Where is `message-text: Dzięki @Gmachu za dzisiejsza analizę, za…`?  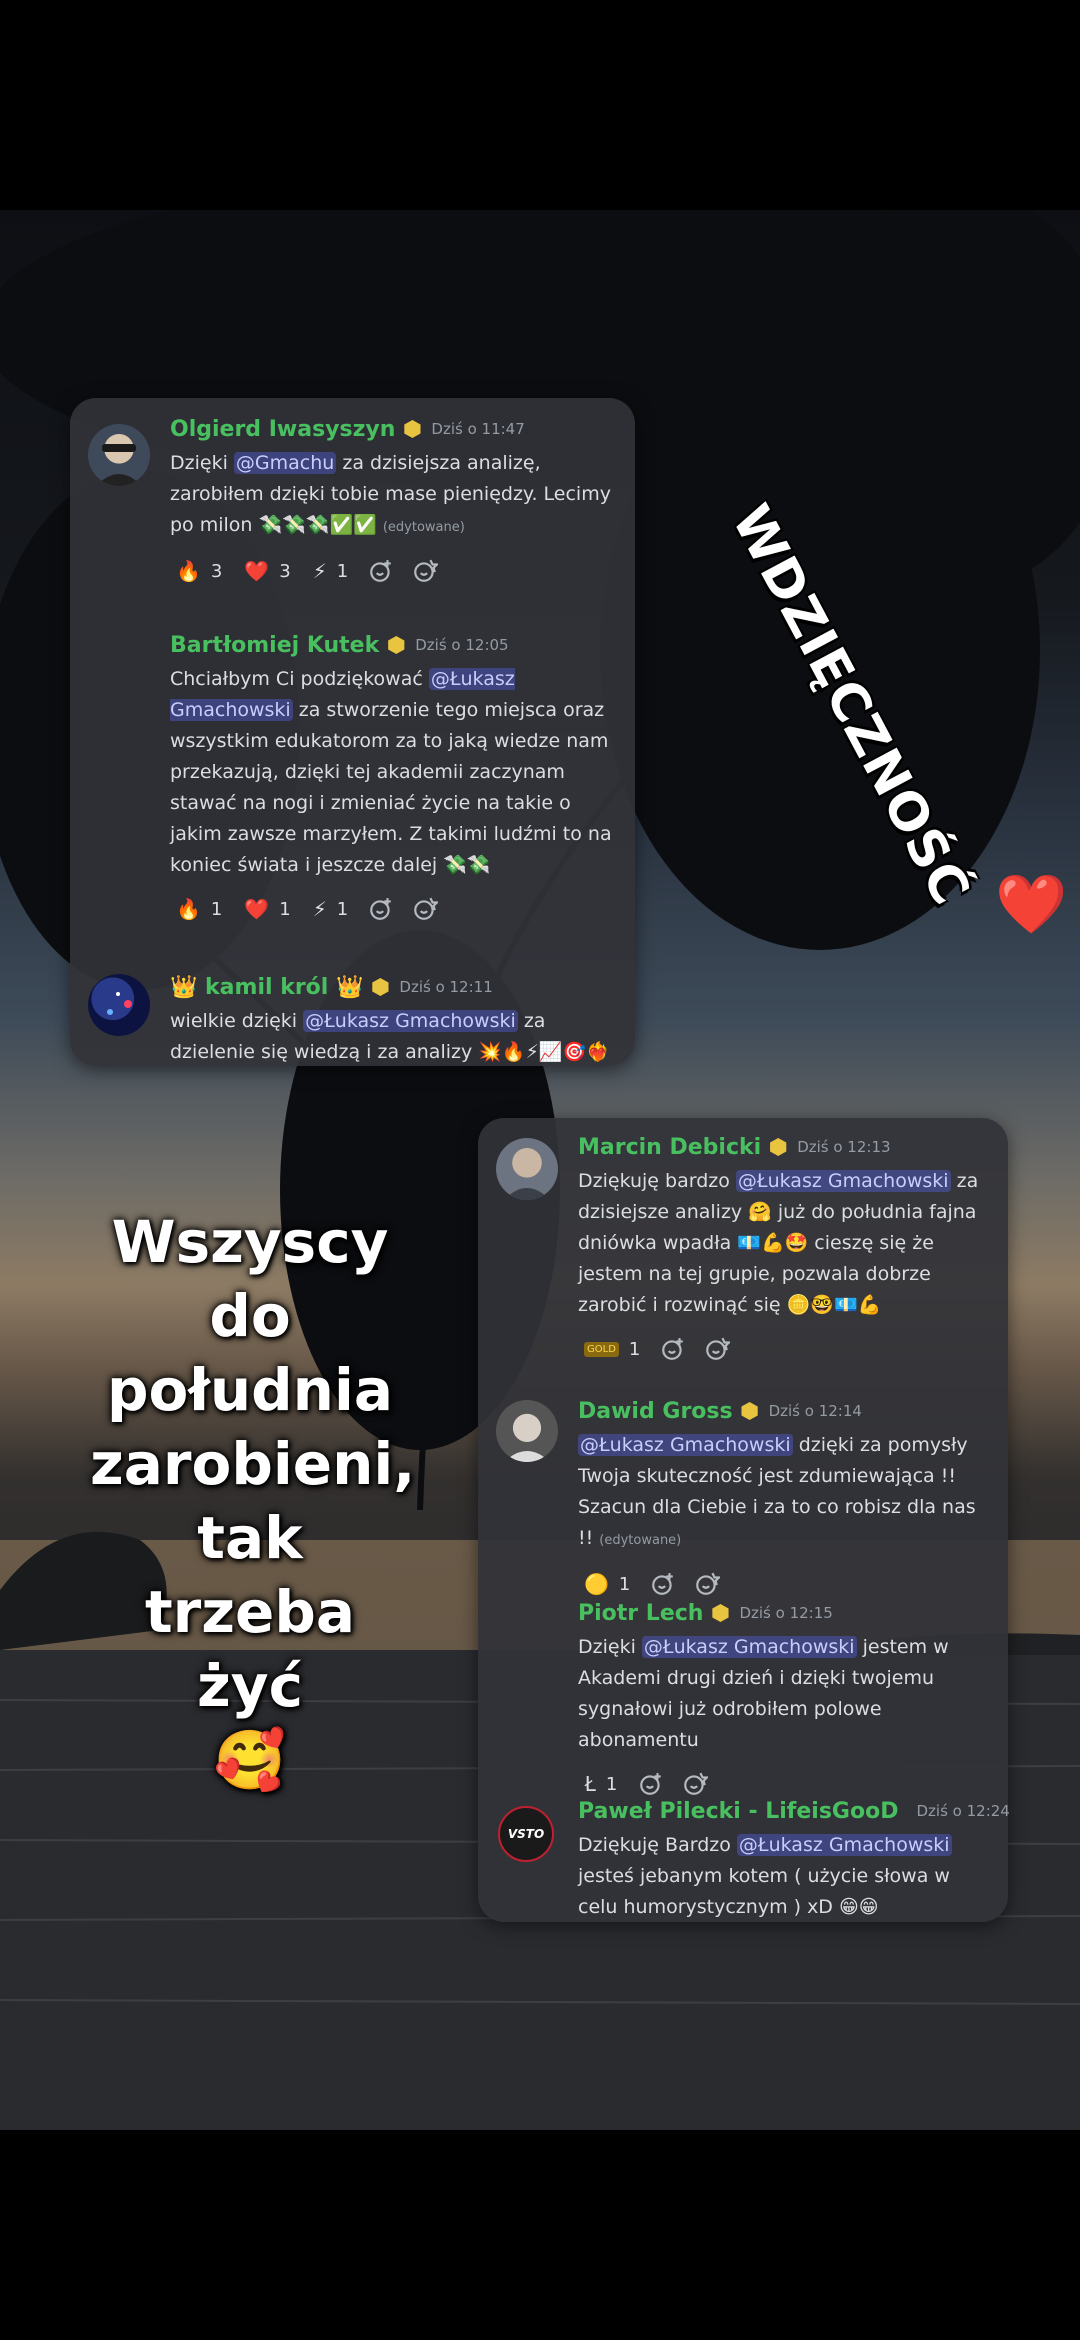 message-text: Dzięki @Gmachu za dzisiejsza analizę, za… is located at coordinates (392, 495).